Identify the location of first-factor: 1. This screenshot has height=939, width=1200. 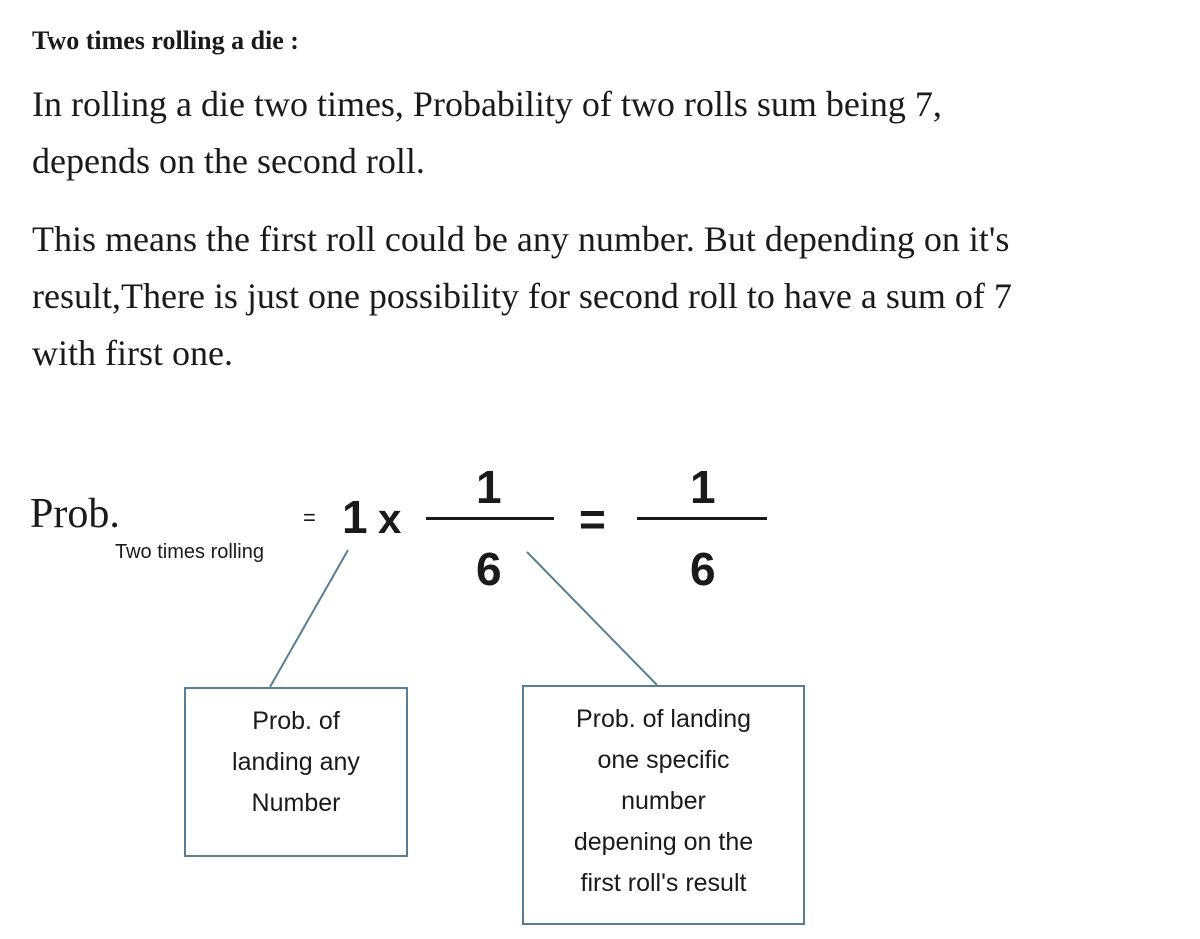
(355, 517).